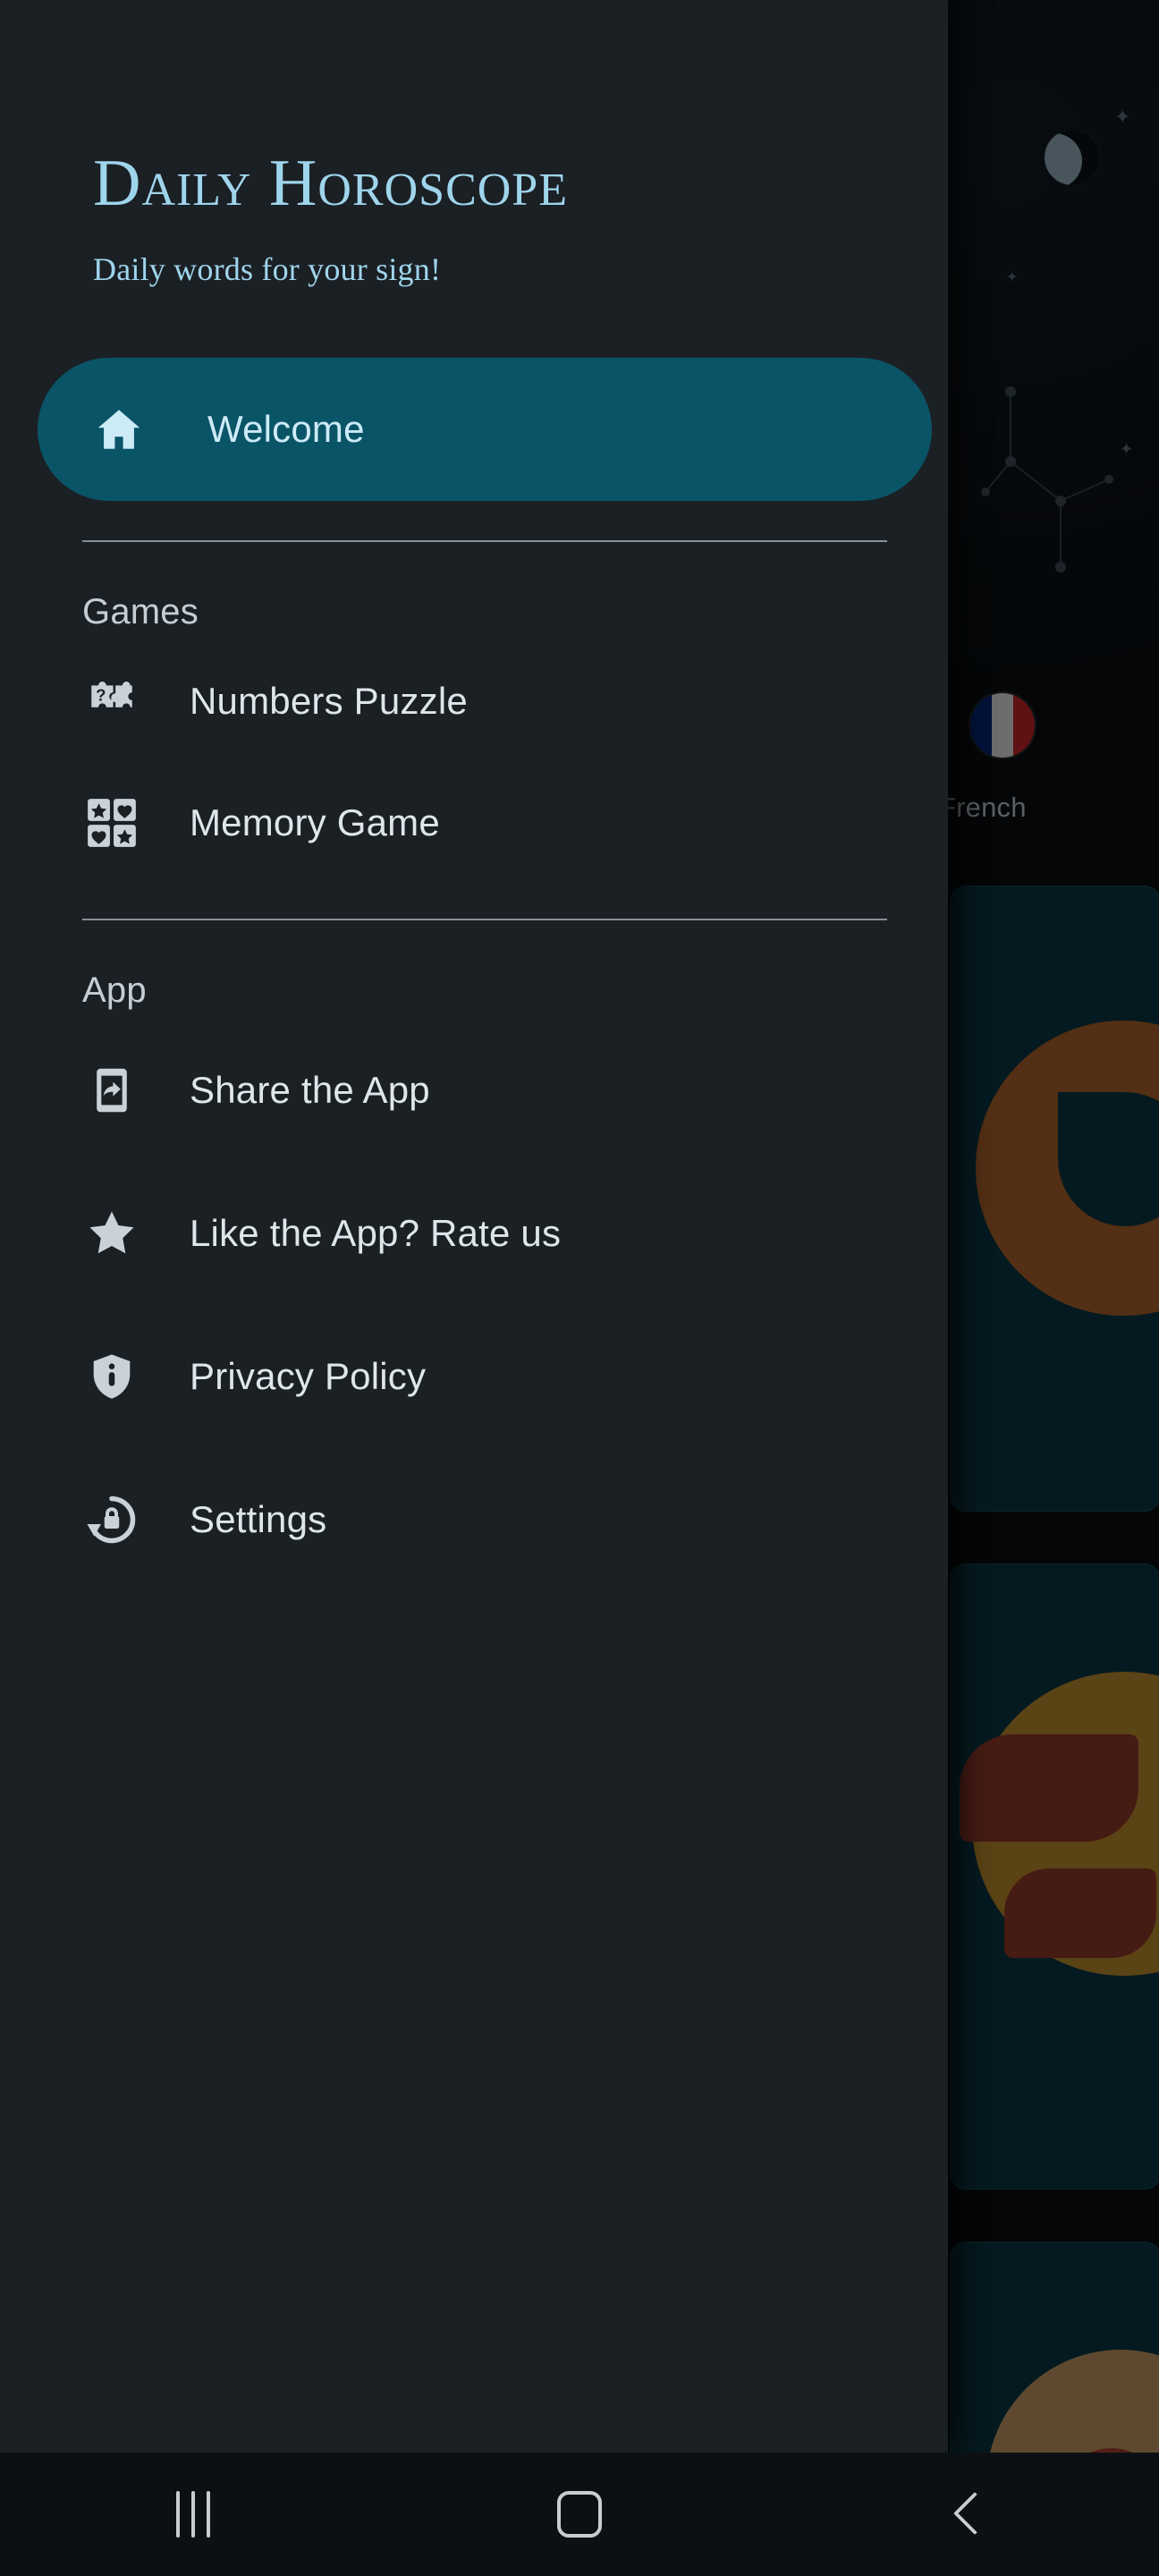  Describe the element at coordinates (112, 701) in the screenshot. I see `puzzle-question-icon: ?` at that location.